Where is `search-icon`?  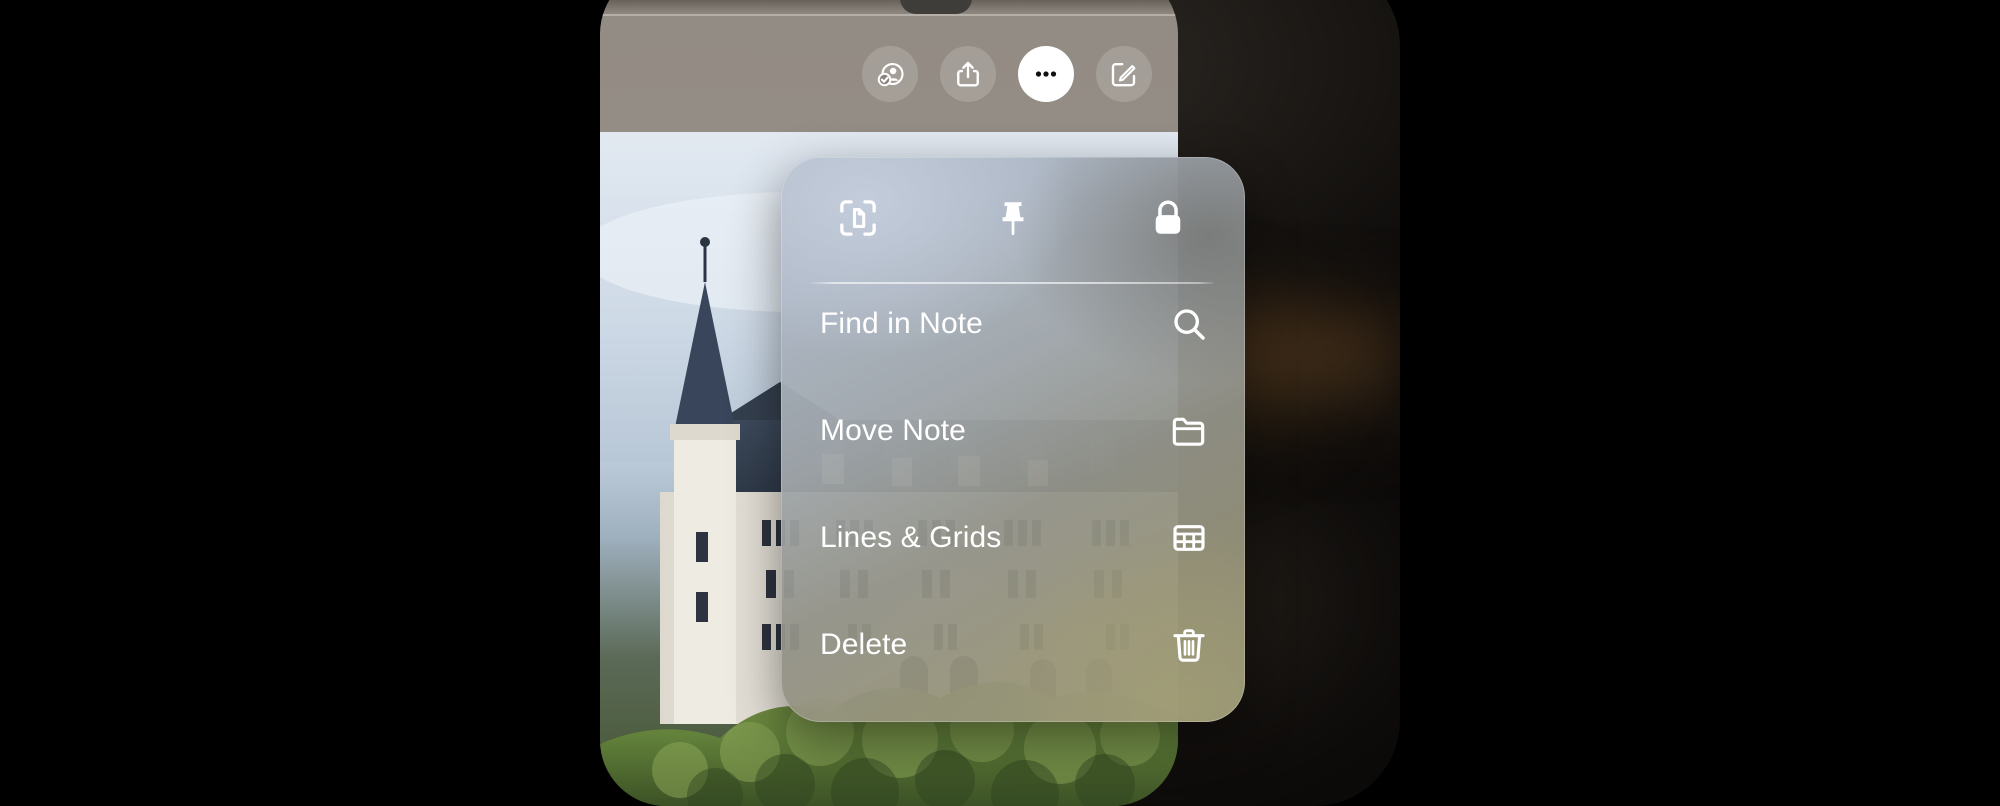
search-icon is located at coordinates (1189, 324).